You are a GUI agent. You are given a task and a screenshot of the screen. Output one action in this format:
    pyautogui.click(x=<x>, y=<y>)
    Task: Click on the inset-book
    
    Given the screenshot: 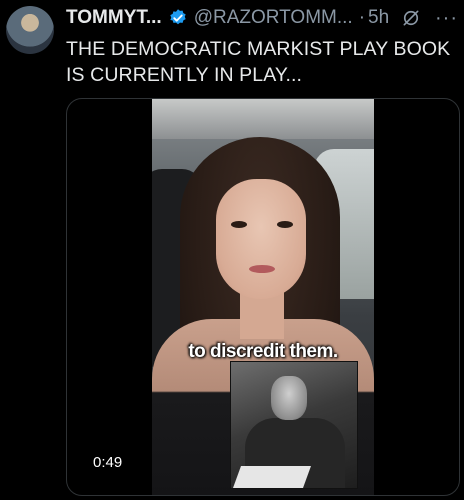 What is the action you would take?
    pyautogui.click(x=272, y=477)
    